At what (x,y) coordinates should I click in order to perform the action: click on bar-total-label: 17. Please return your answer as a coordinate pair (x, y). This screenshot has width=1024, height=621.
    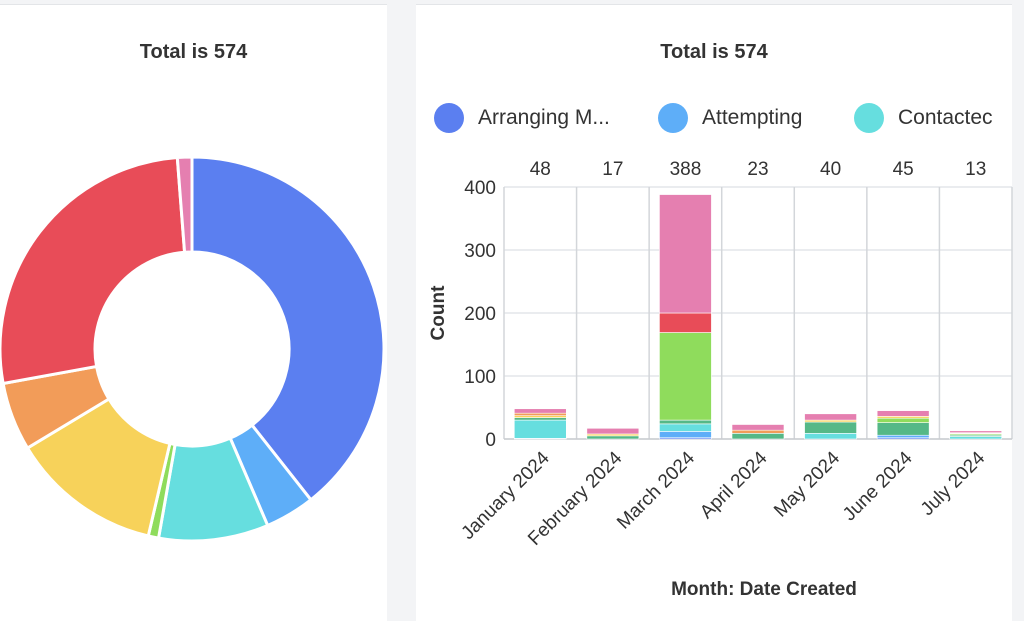
    Looking at the image, I should click on (612, 169).